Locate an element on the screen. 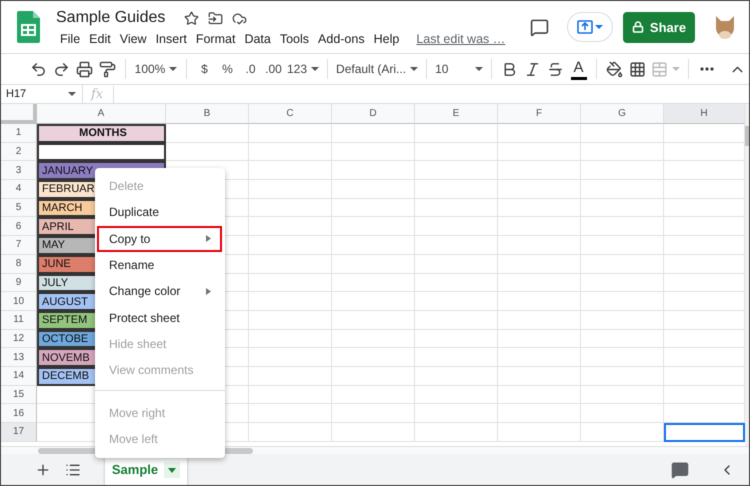  row-header: 4 is located at coordinates (19, 189).